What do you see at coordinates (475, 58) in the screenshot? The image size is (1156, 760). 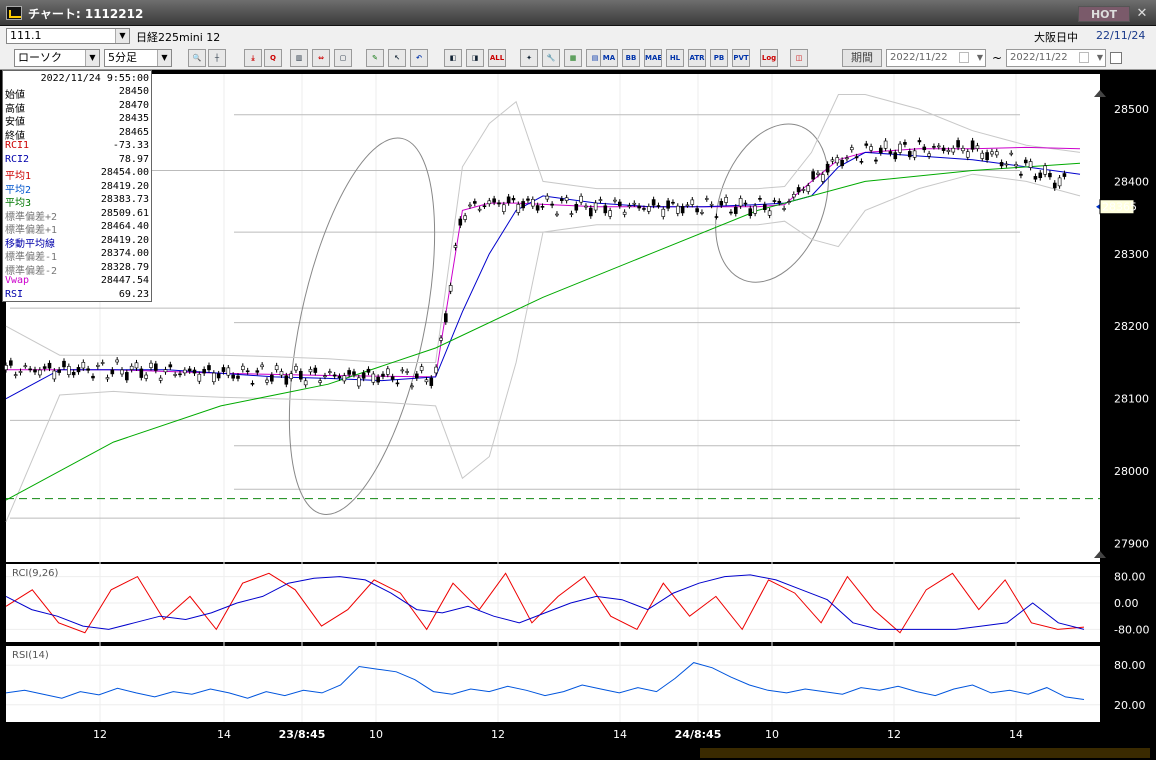 I see `candle-right-icon: ◨` at bounding box center [475, 58].